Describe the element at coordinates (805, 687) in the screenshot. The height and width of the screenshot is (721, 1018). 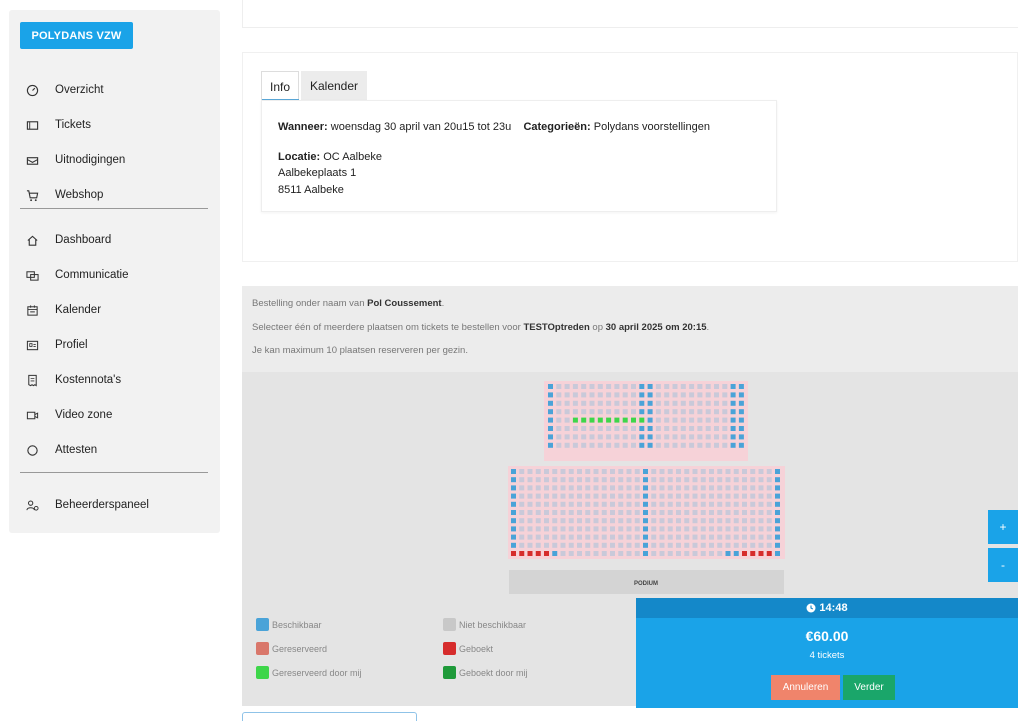
I see `cancel-button: Annuleren` at that location.